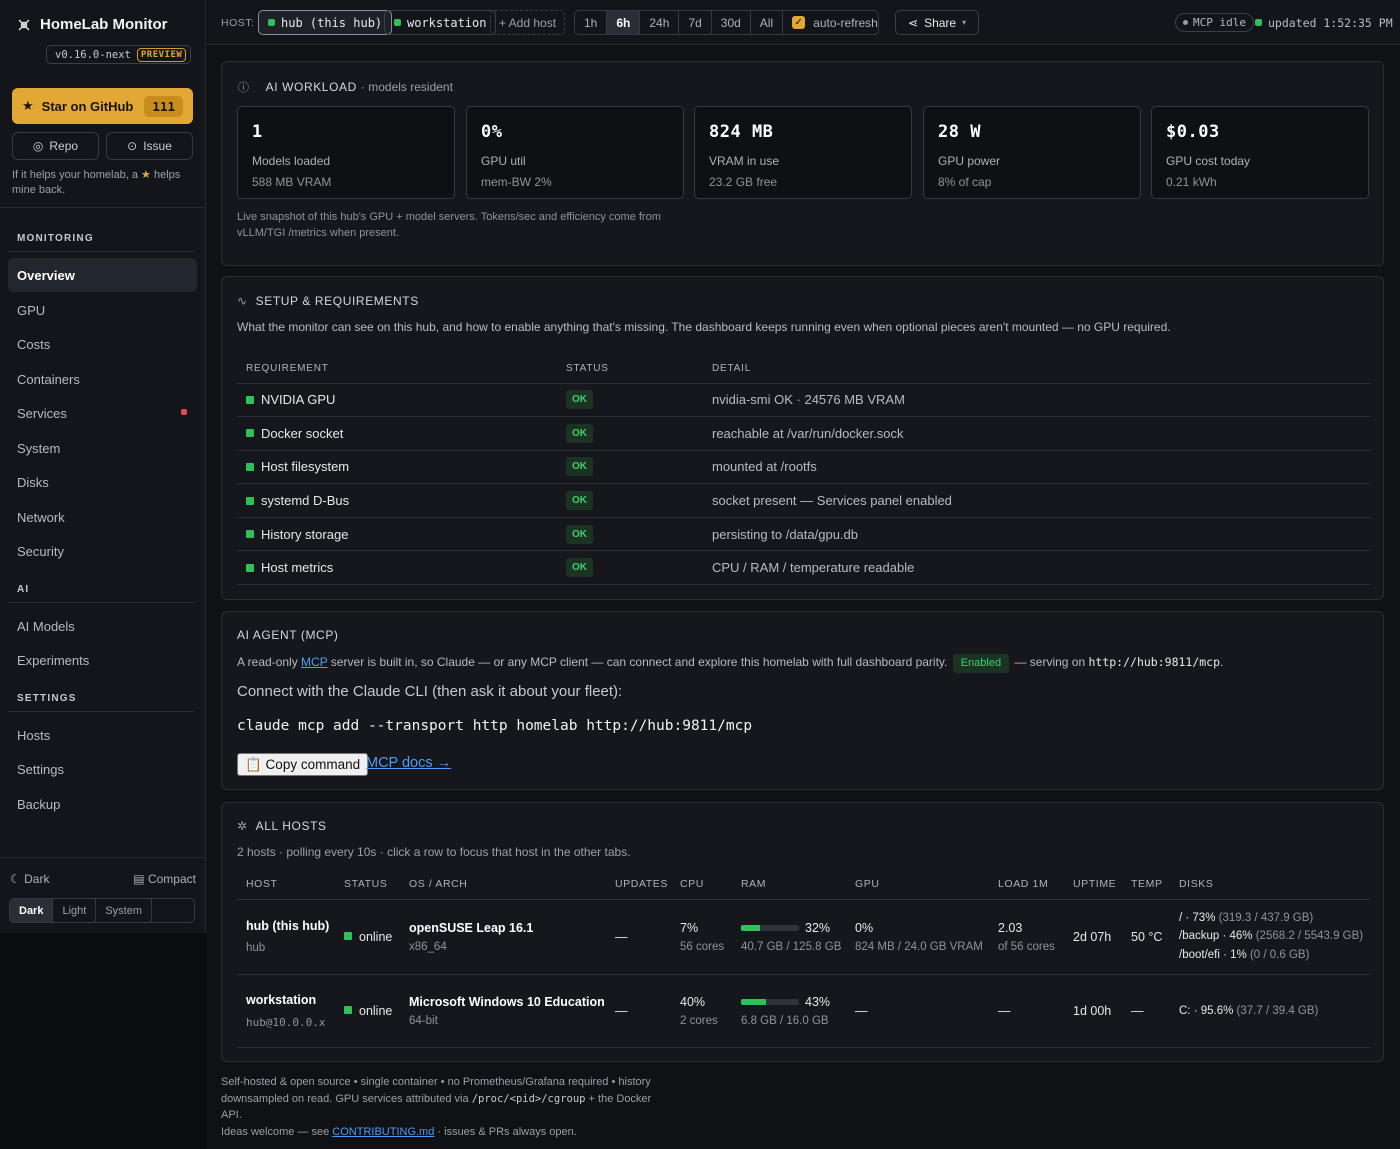 The width and height of the screenshot is (1400, 1149). Describe the element at coordinates (701, 1011) in the screenshot. I see `cpu-cell: 40% 2 cores` at that location.